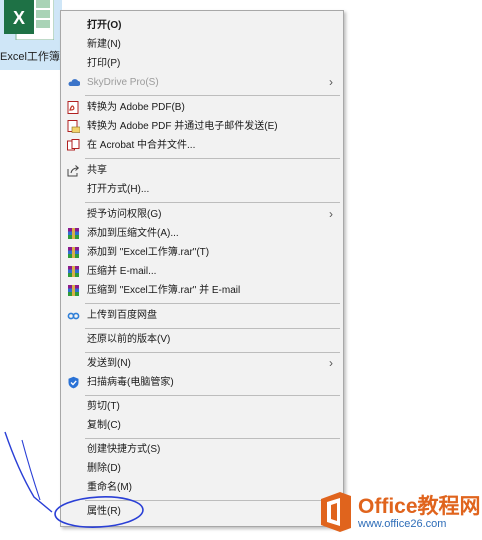 Image resolution: width=482 pixels, height=540 pixels. What do you see at coordinates (202, 339) in the screenshot?
I see `menu-item-restore-versions: 还原以前的版本(V)` at bounding box center [202, 339].